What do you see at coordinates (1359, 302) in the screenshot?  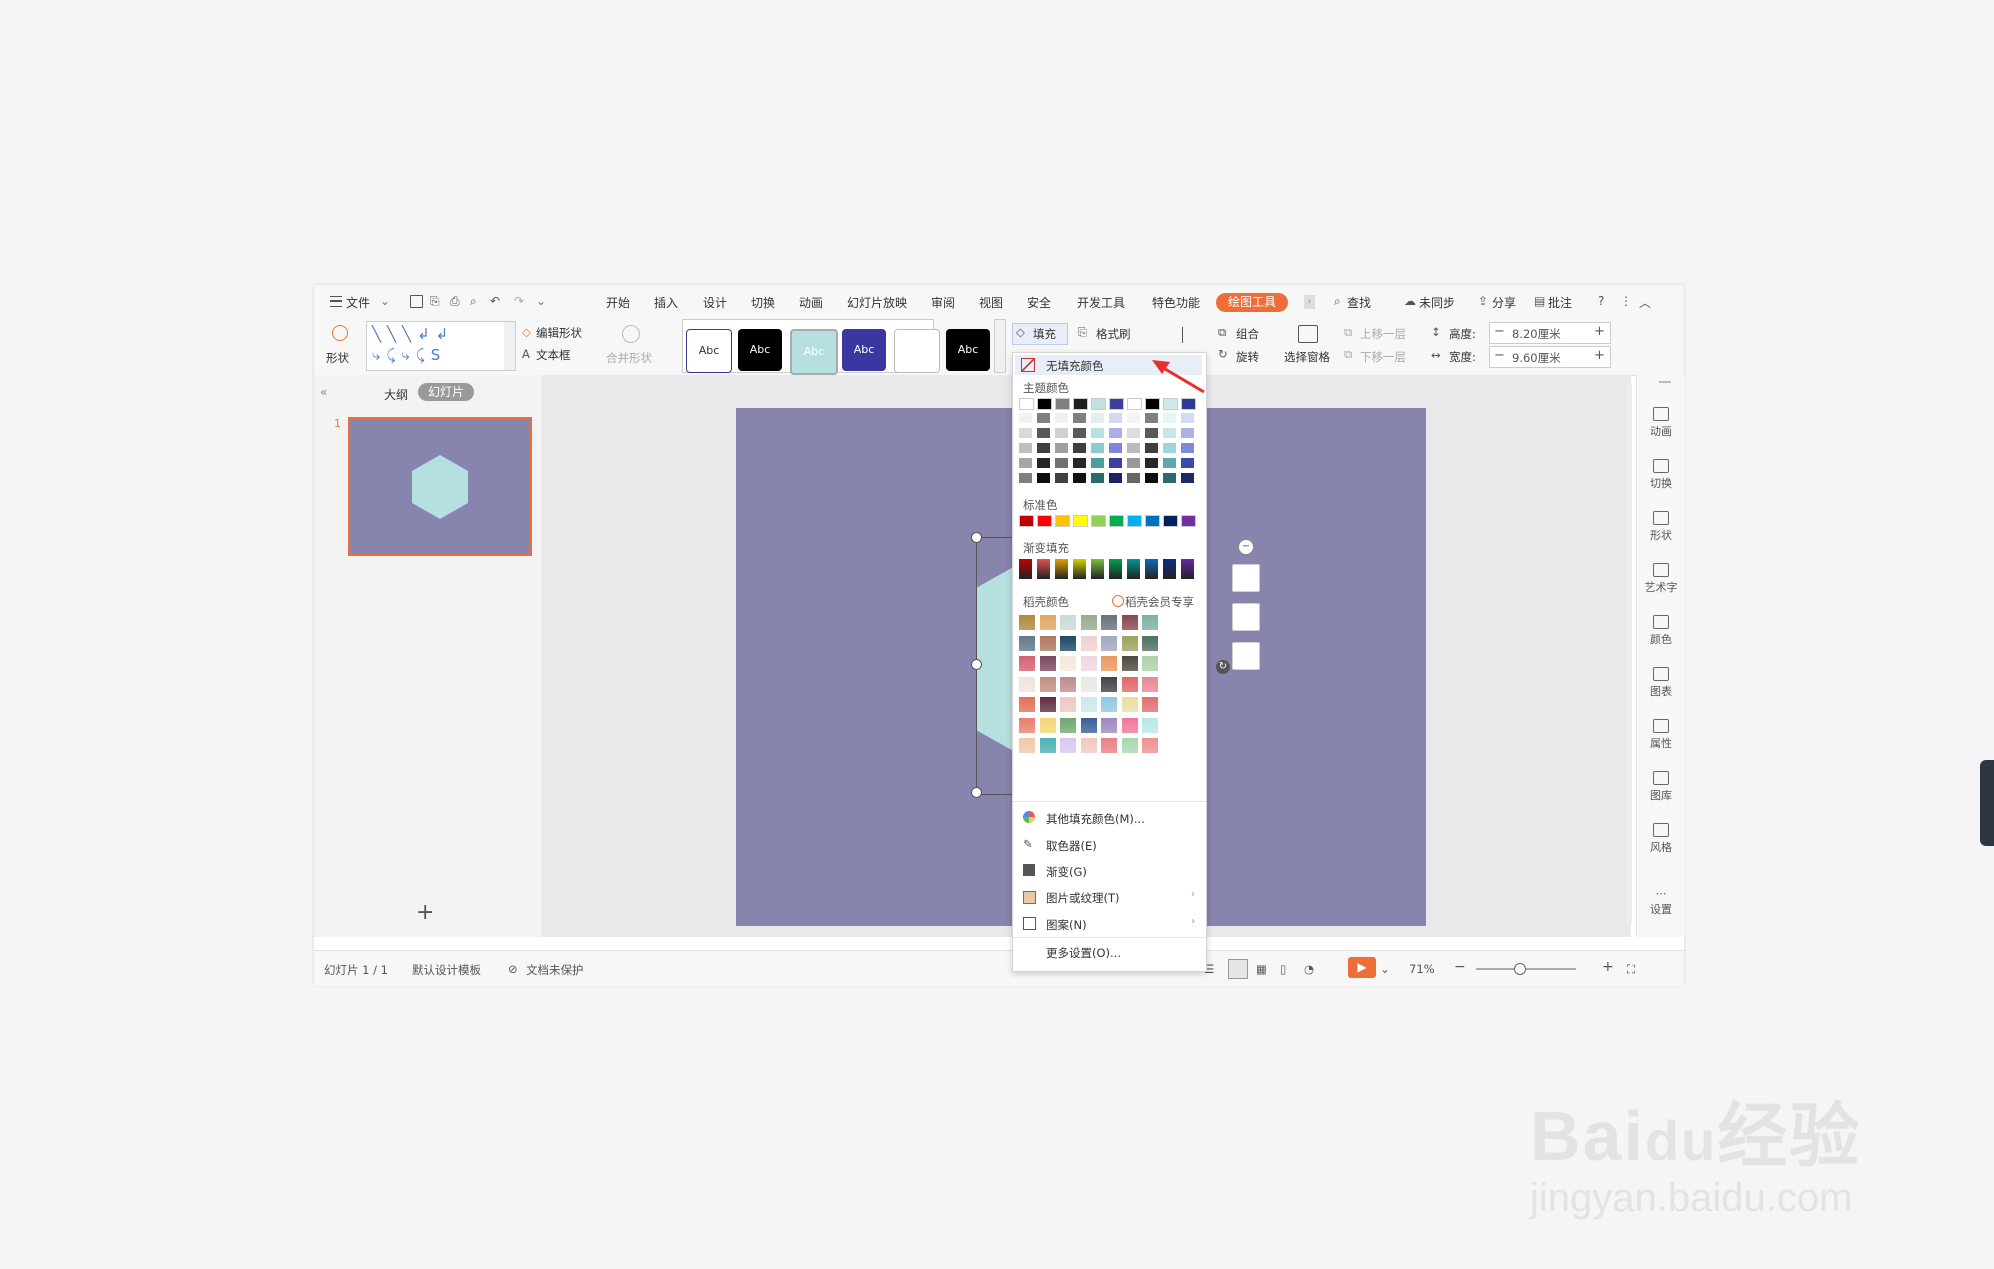 I see `search-button: 查找` at bounding box center [1359, 302].